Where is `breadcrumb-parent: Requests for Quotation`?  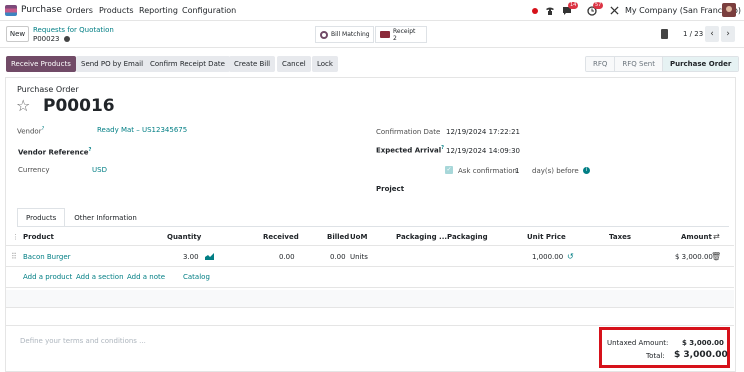
breadcrumb-parent: Requests for Quotation is located at coordinates (73, 30).